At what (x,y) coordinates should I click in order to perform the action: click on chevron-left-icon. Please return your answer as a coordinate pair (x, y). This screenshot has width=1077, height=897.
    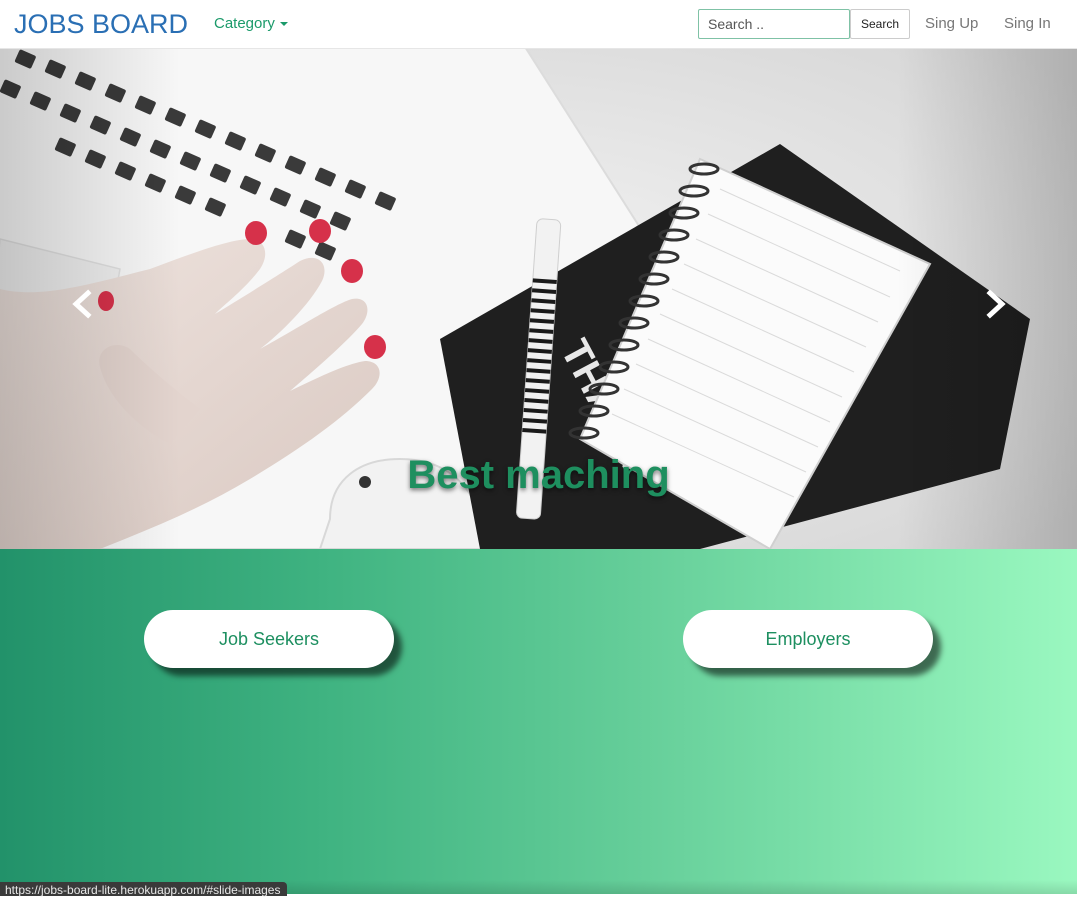
    Looking at the image, I should click on (83, 304).